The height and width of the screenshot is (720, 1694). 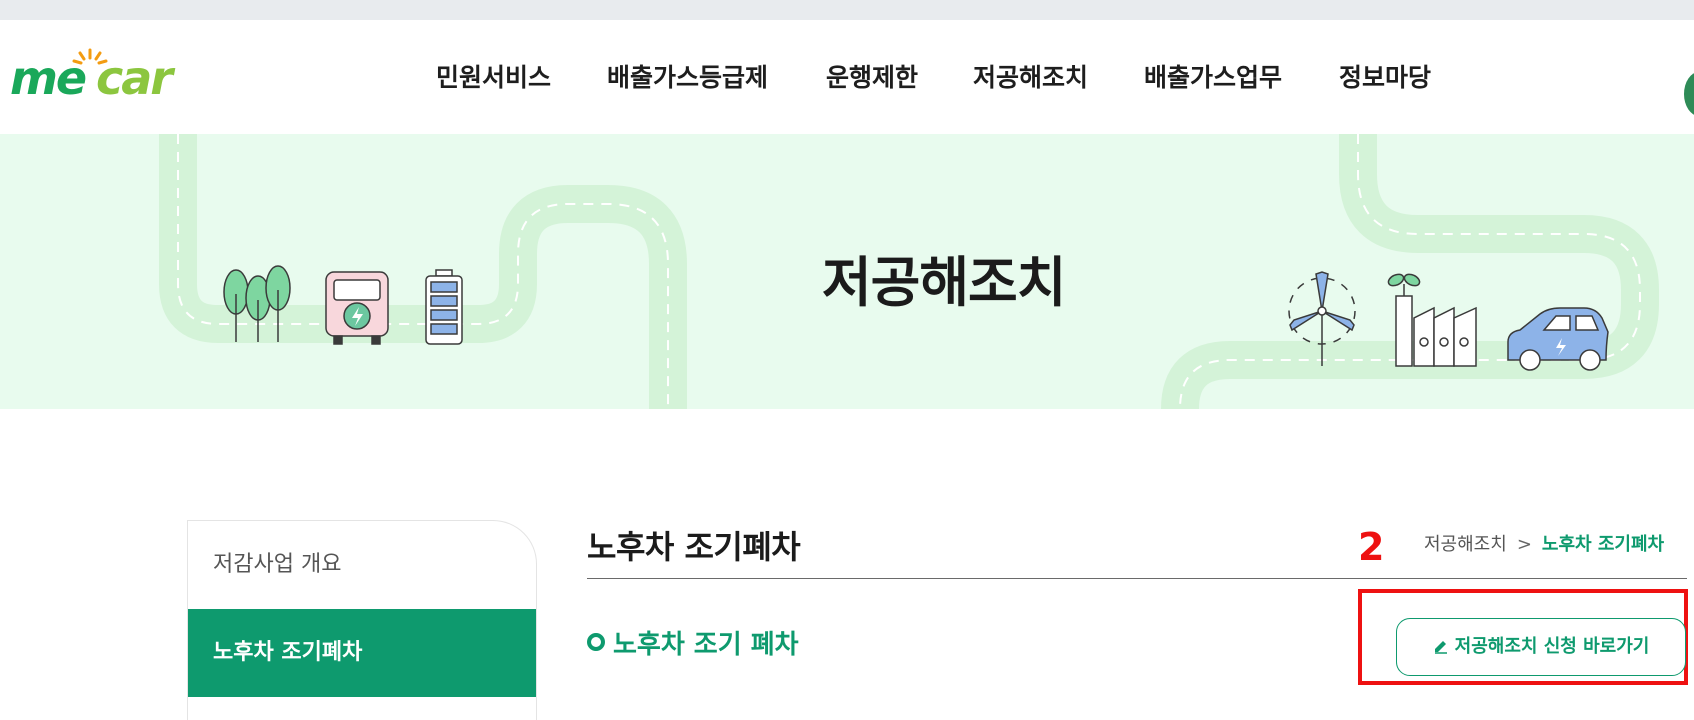 What do you see at coordinates (872, 76) in the screenshot?
I see `nav-item-driving-restriction: 운행제한` at bounding box center [872, 76].